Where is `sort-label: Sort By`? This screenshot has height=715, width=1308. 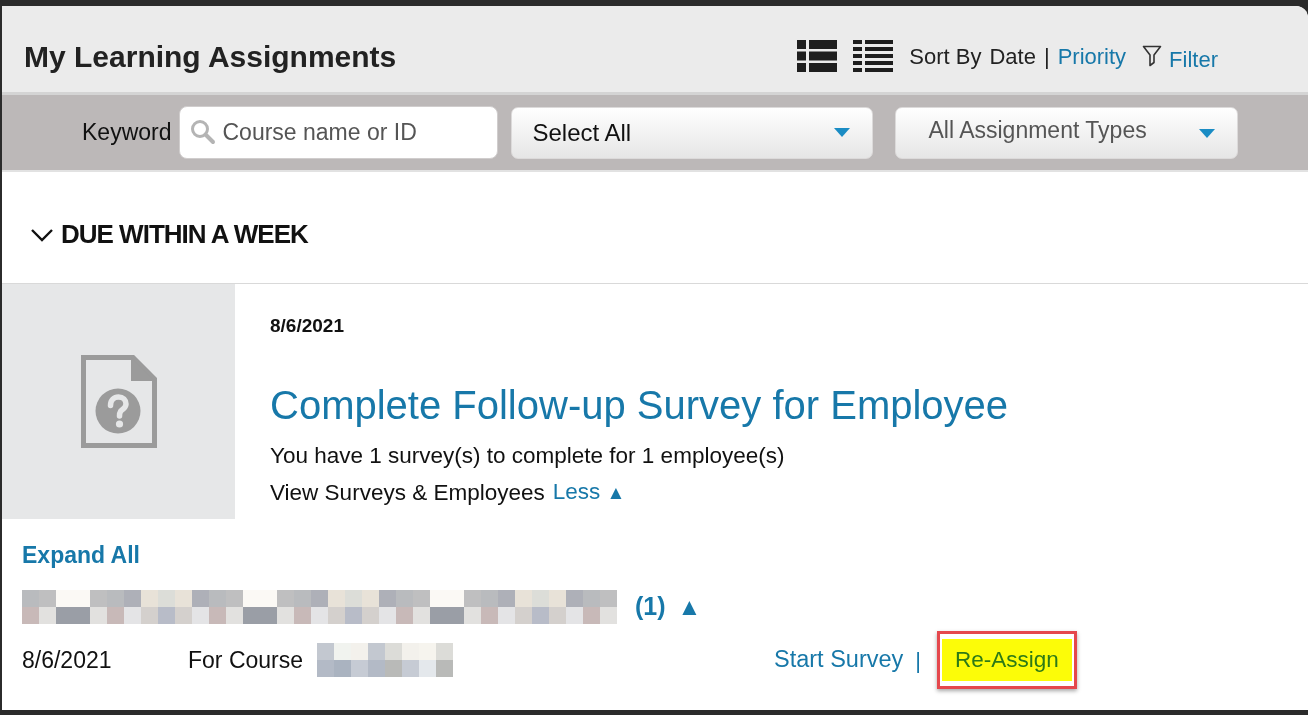
sort-label: Sort By is located at coordinates (945, 56).